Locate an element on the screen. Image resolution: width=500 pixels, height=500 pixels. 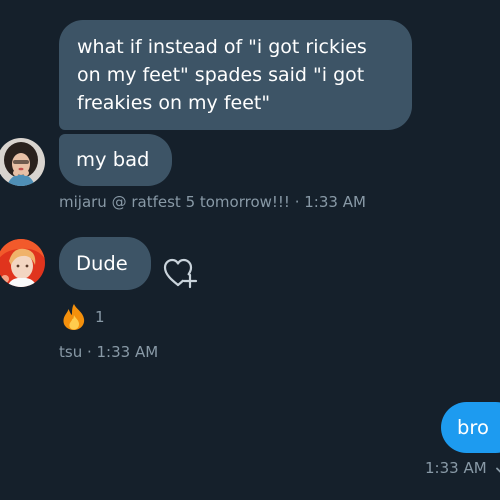
avatar-tsu is located at coordinates (22, 263).